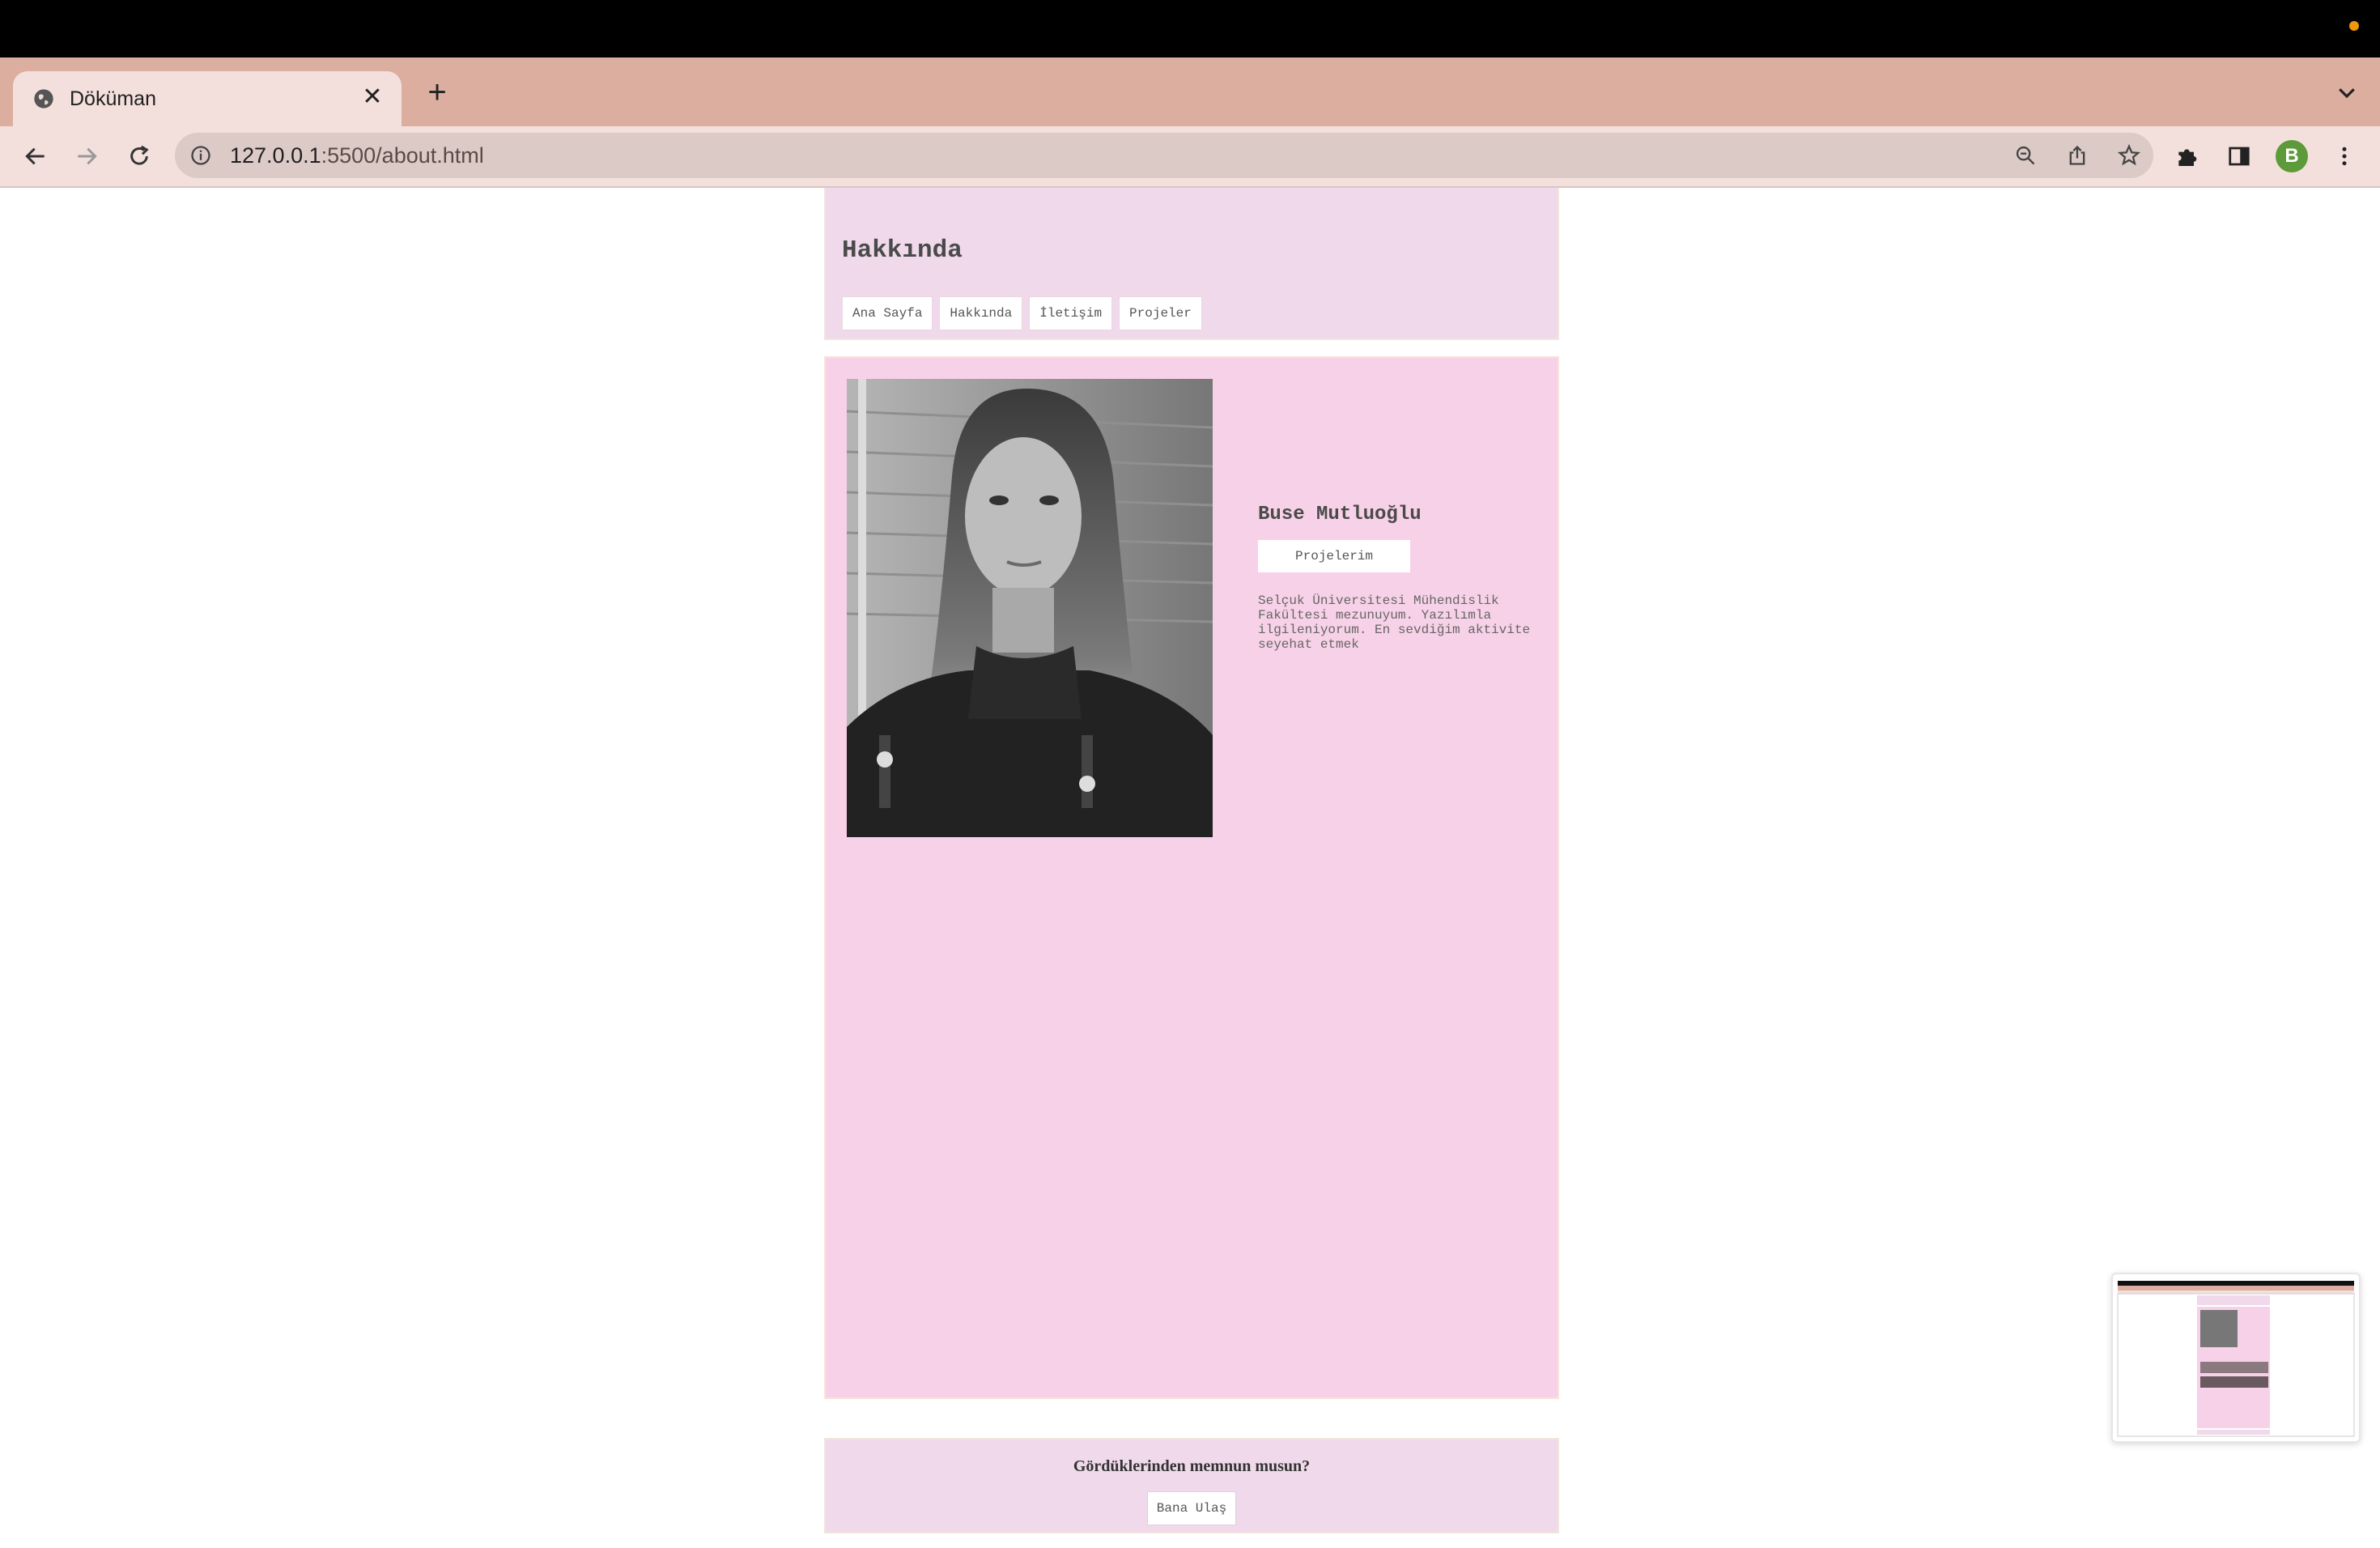 This screenshot has width=2380, height=1548. Describe the element at coordinates (2236, 1358) in the screenshot. I see `screenshot-thumbnail` at that location.